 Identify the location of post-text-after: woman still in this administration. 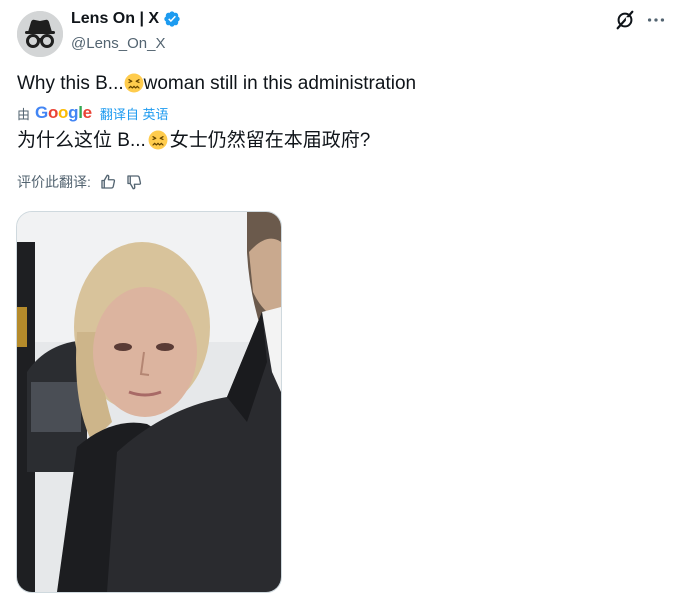
(280, 83).